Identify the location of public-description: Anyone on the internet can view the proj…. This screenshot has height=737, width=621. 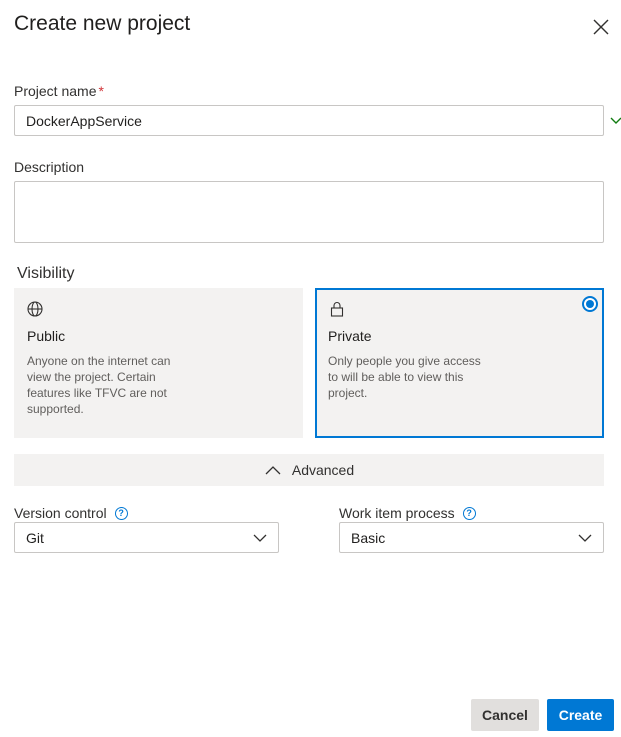
(99, 385).